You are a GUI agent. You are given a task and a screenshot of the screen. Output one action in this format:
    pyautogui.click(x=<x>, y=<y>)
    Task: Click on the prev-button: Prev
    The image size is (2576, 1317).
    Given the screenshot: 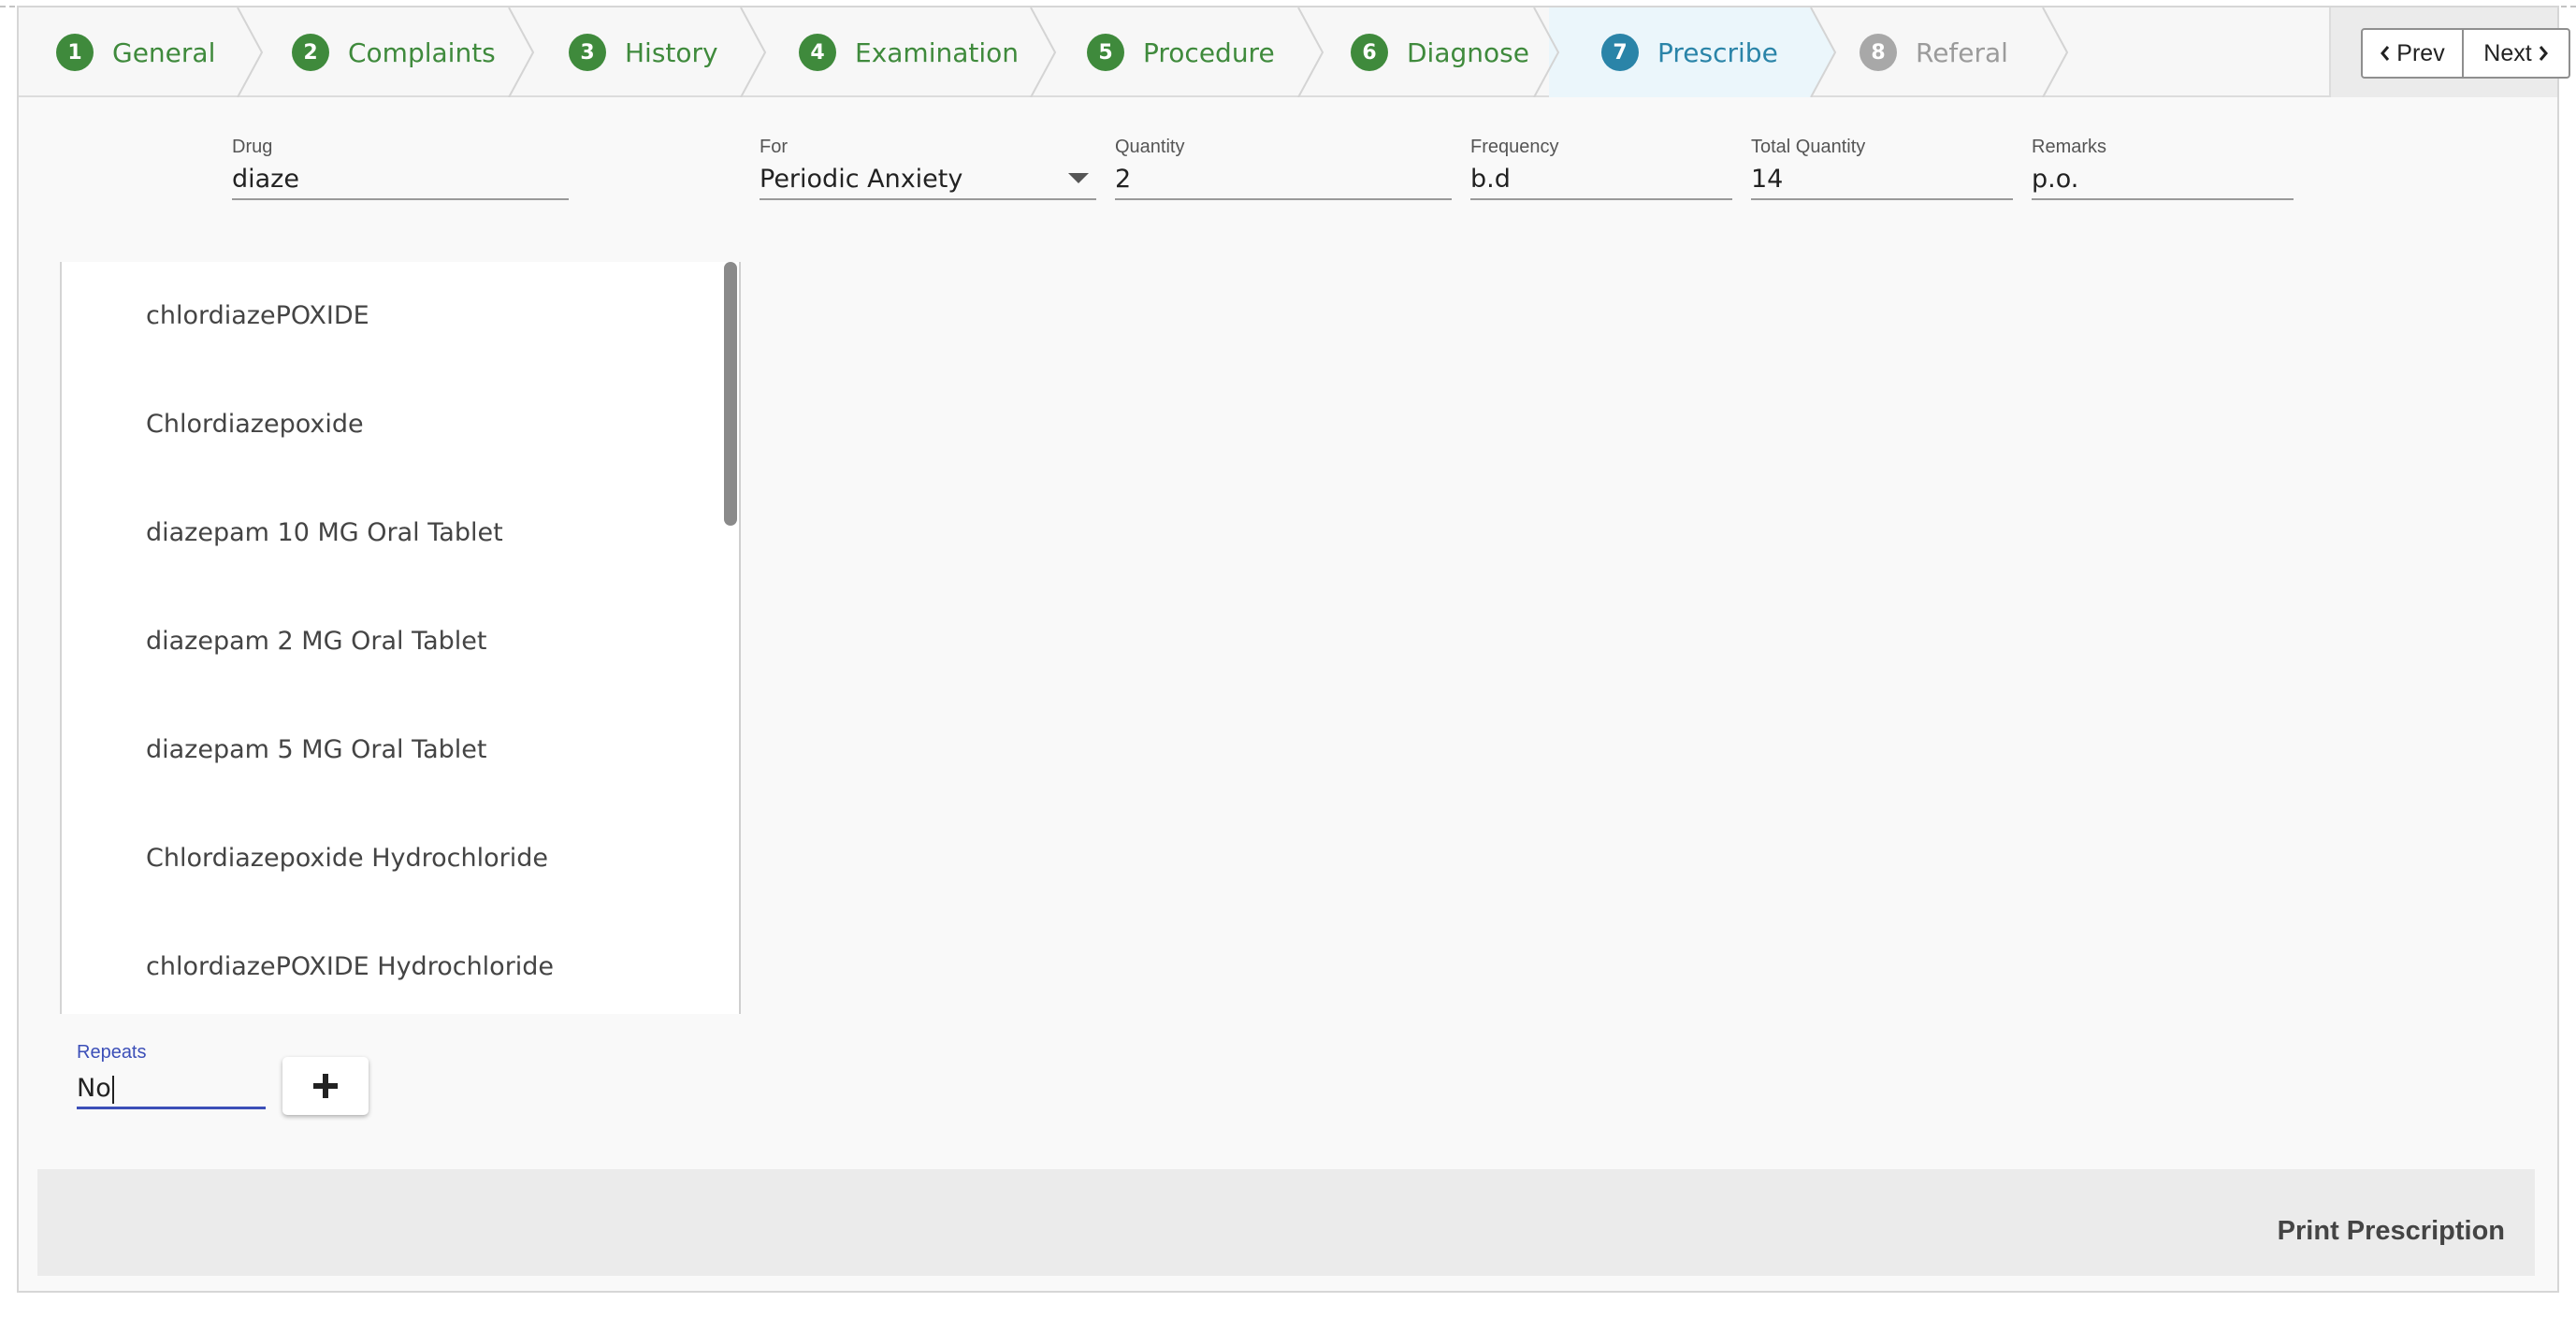 What is the action you would take?
    pyautogui.click(x=2412, y=53)
    